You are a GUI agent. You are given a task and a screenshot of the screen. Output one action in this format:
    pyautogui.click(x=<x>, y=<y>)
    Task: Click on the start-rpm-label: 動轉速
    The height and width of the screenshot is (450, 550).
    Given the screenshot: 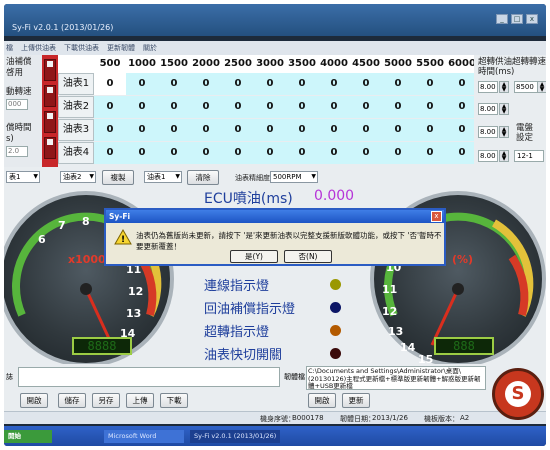 What is the action you would take?
    pyautogui.click(x=19, y=92)
    